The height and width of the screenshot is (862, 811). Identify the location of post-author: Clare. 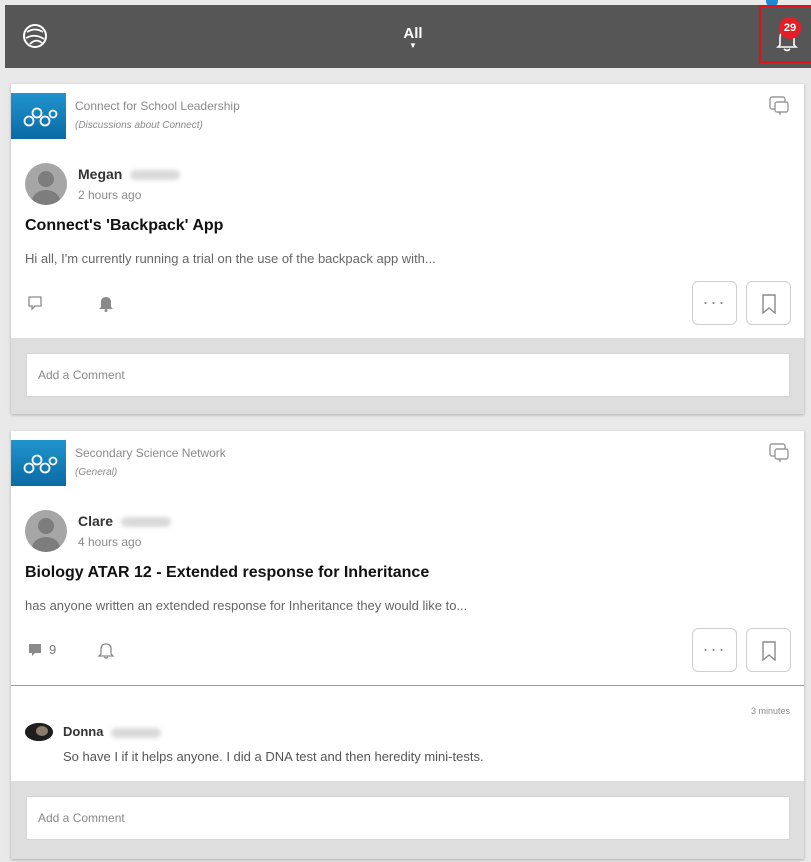
(125, 521).